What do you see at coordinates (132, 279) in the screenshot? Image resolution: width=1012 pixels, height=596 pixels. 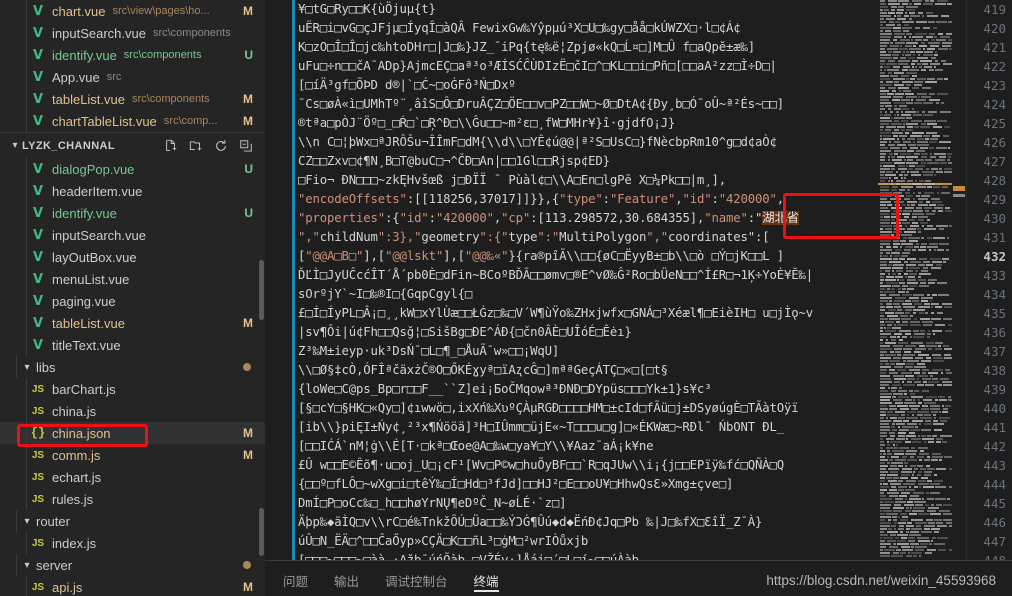 I see `file-row-item: VmenuList.vue` at bounding box center [132, 279].